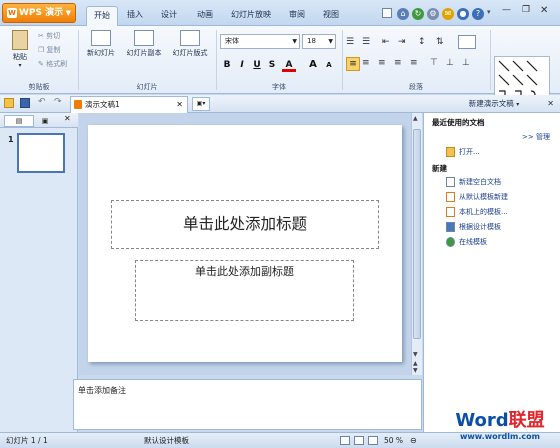 Image resolution: width=560 pixels, height=448 pixels. What do you see at coordinates (227, 65) in the screenshot?
I see `bold-button: B` at bounding box center [227, 65].